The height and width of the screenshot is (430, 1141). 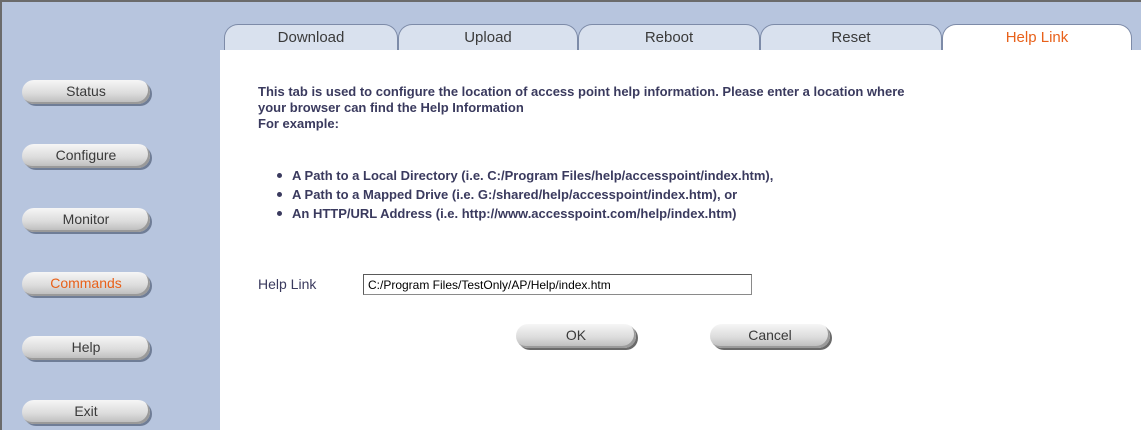 I want to click on tab-help-link: Help Link, so click(x=1037, y=38).